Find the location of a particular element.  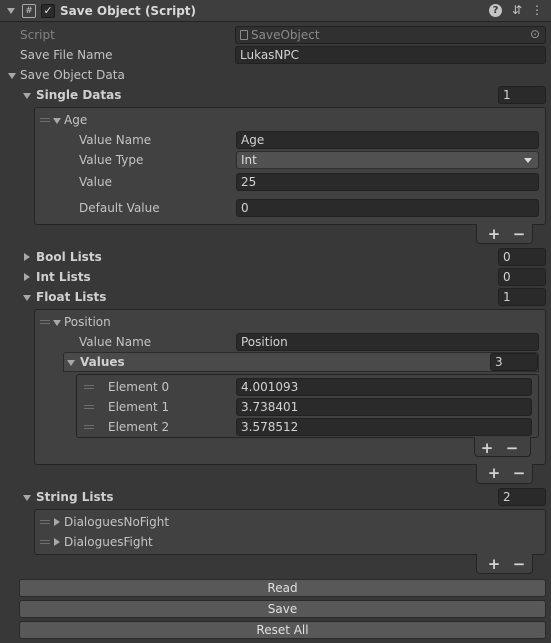

value-label: Value is located at coordinates (95, 182).